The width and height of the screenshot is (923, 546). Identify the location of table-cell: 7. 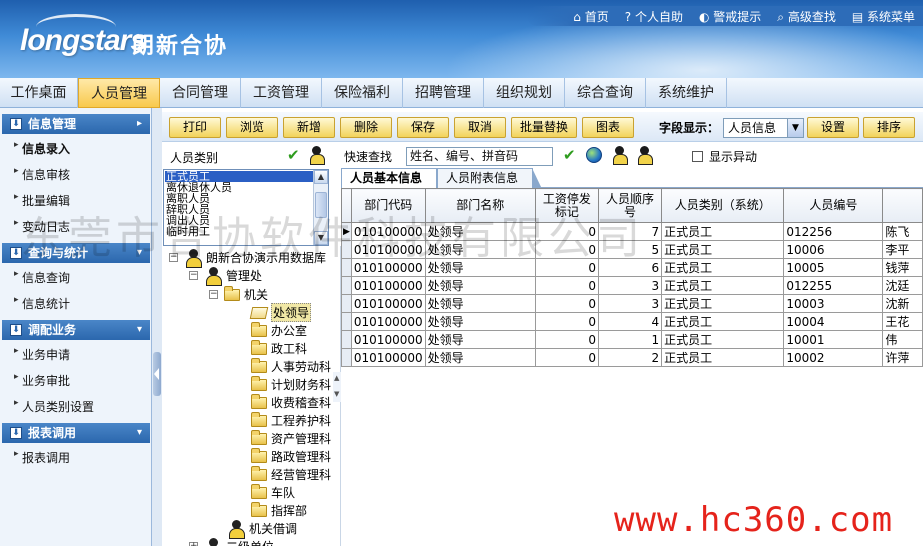
(630, 231).